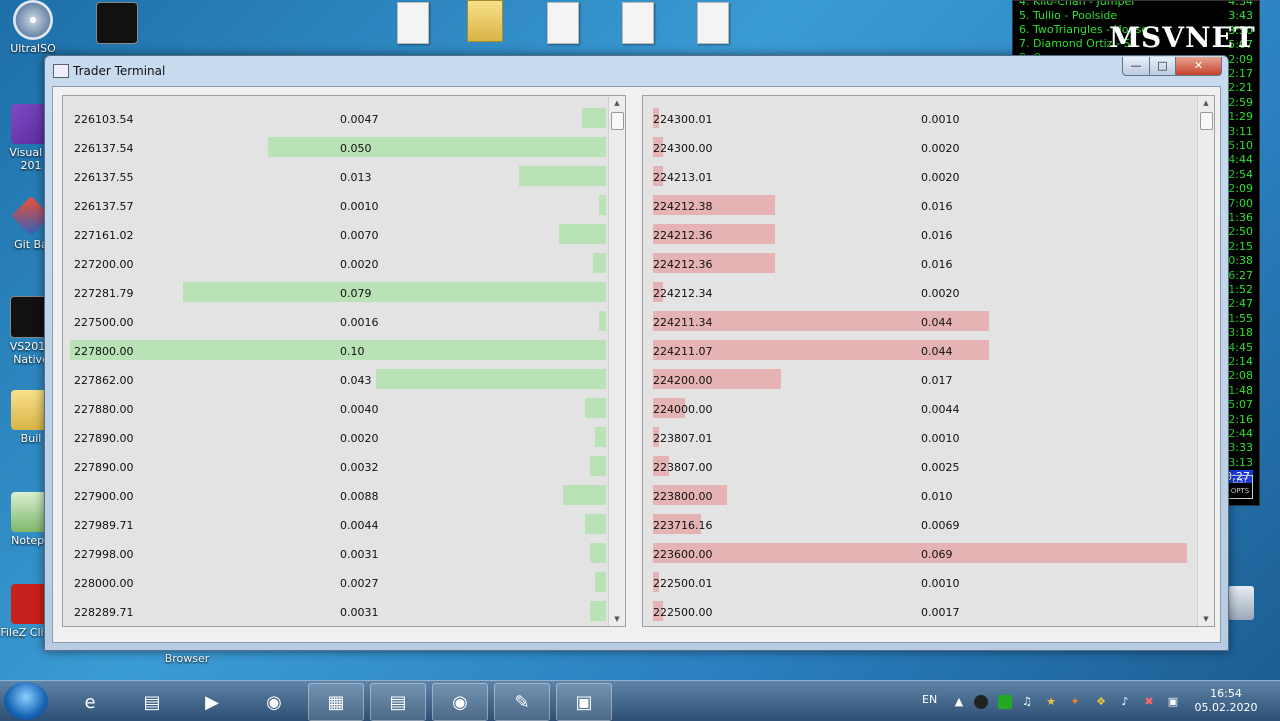 The height and width of the screenshot is (721, 1280). I want to click on bid-row: 228289.71 0.0031, so click(336, 609).